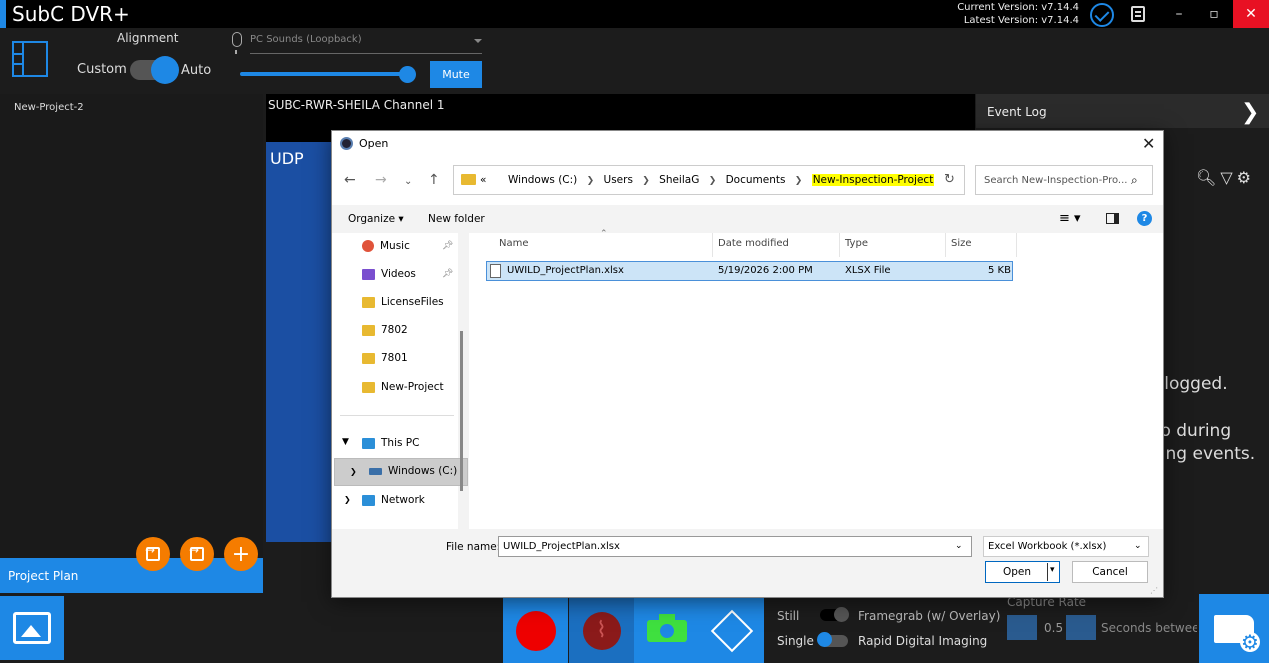 This screenshot has width=1269, height=663. Describe the element at coordinates (324, 74) in the screenshot. I see `volume-slider` at that location.